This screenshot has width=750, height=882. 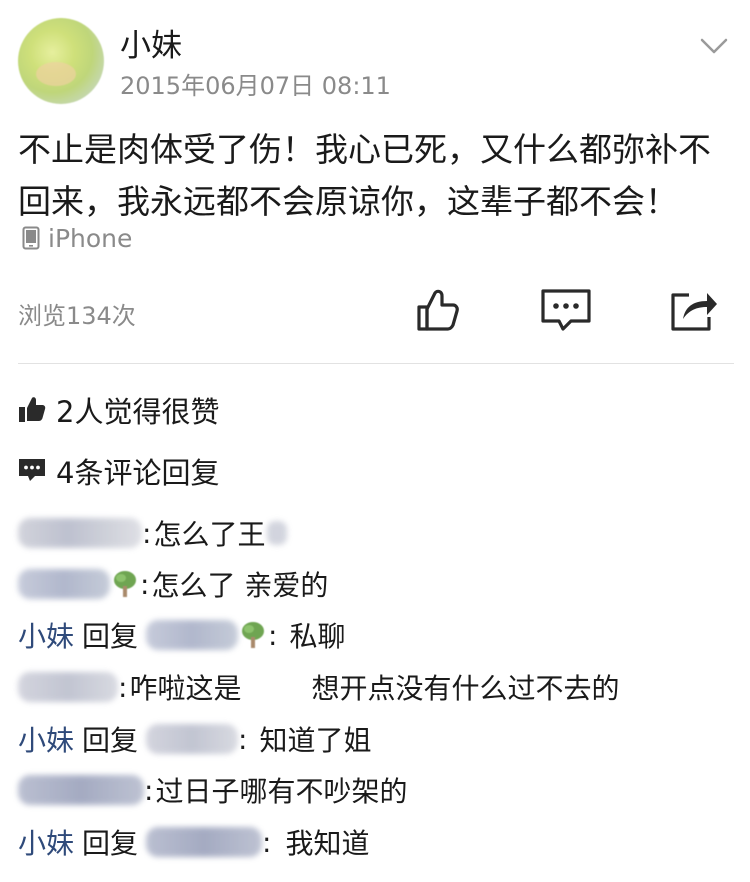 I want to click on post-timestamp: 2015年06月07日 08:11, so click(x=255, y=86).